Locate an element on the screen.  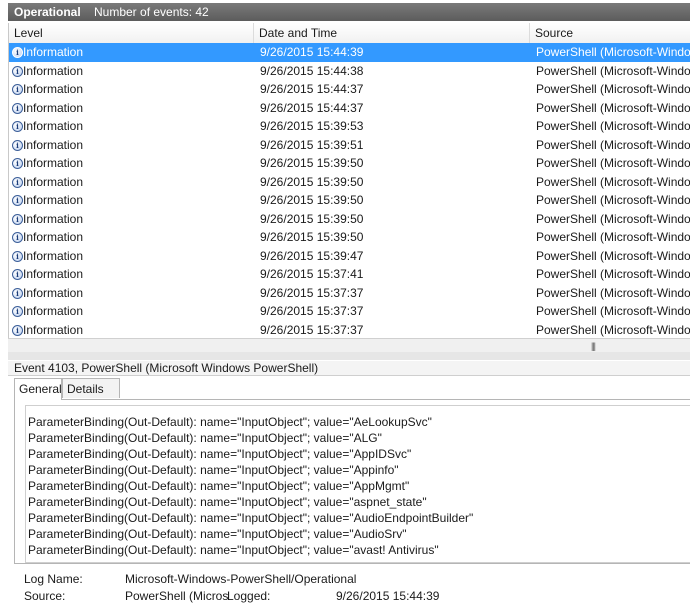
log-name-value: Microsoft-Windows-PowerShell/Operational is located at coordinates (241, 579).